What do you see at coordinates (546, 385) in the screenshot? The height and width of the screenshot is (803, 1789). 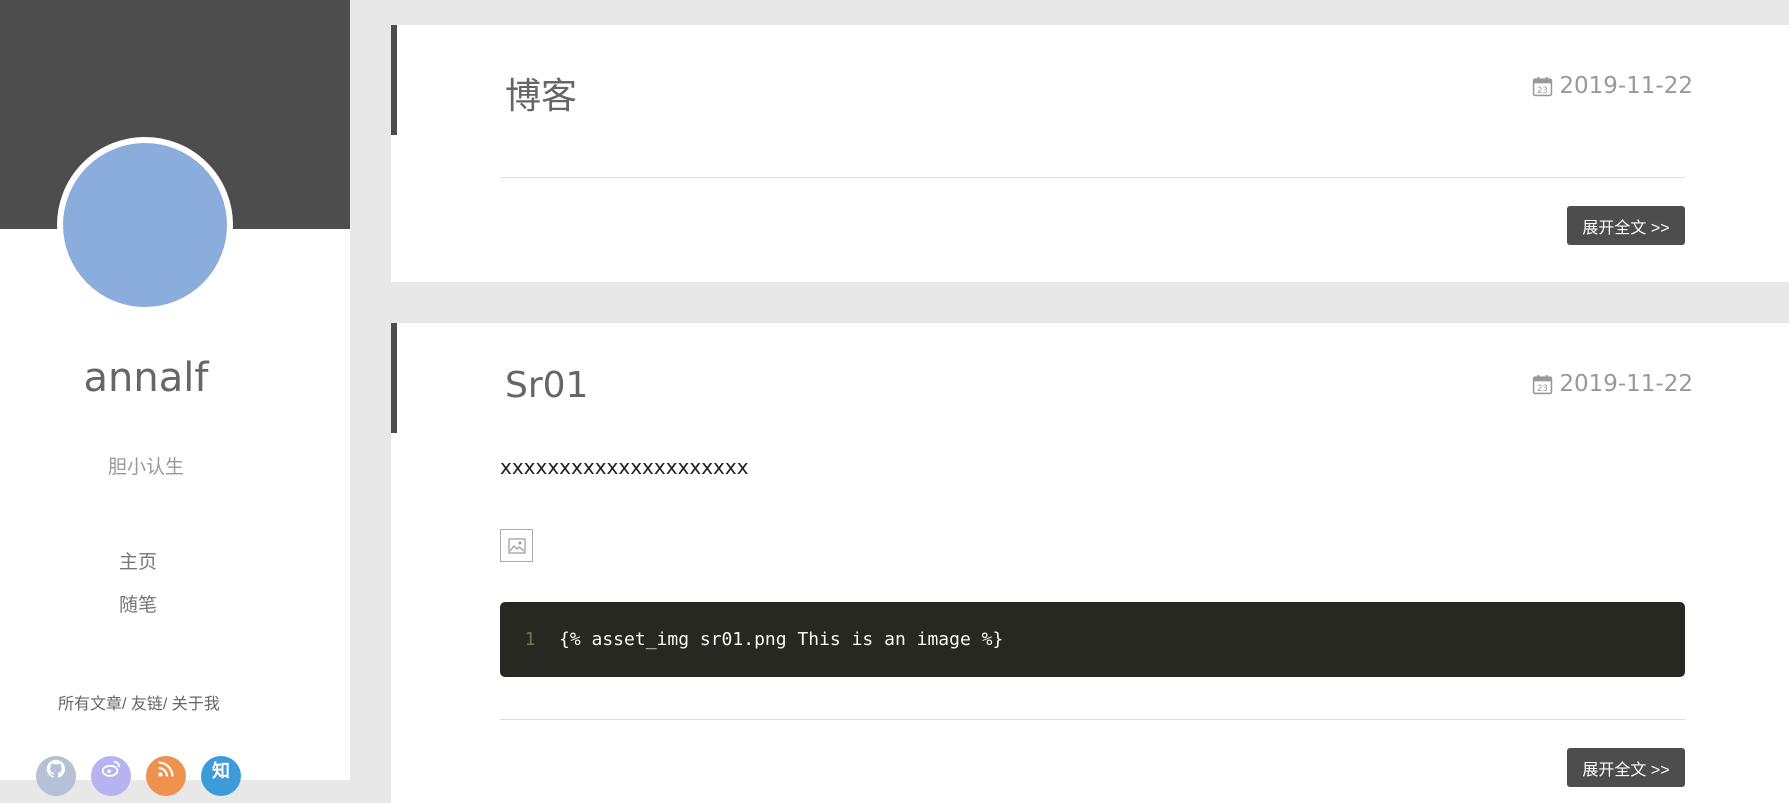 I see `article-title: Sr01` at bounding box center [546, 385].